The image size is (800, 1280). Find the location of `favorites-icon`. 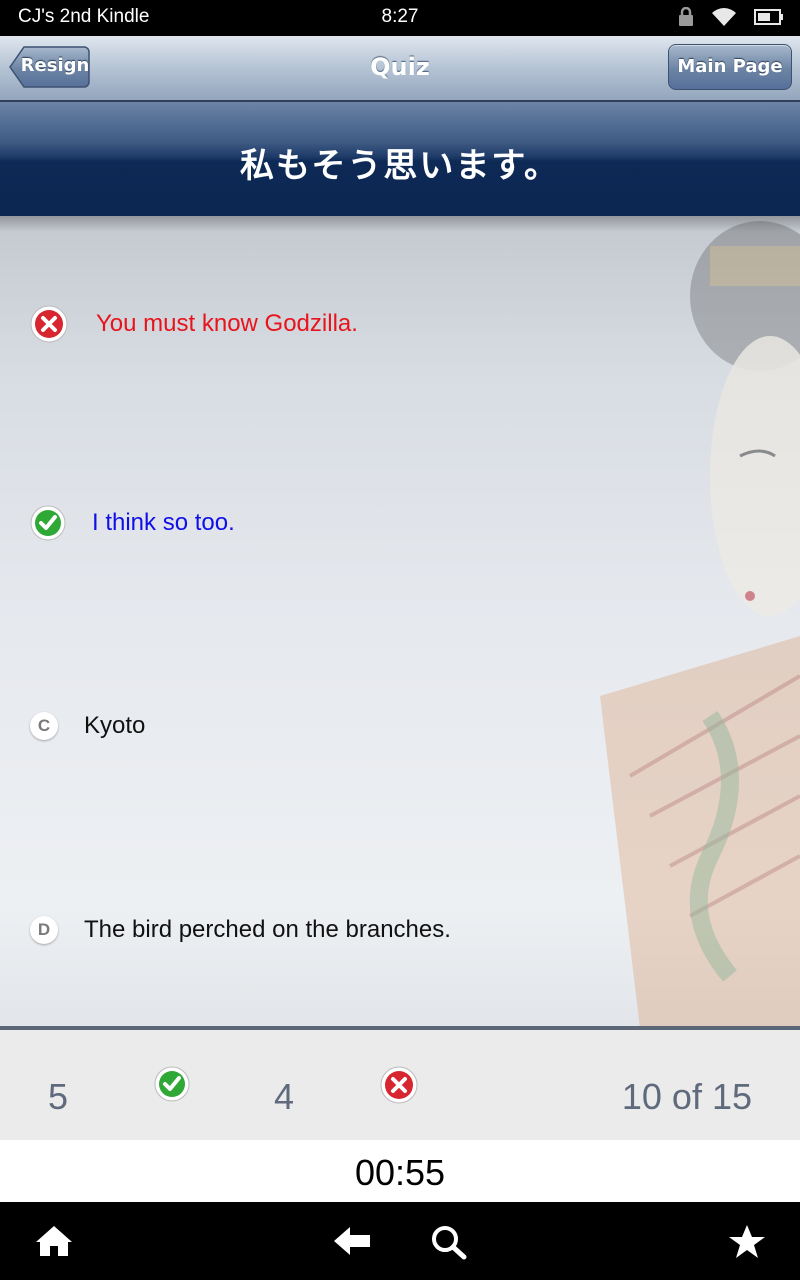

favorites-icon is located at coordinates (747, 1242).